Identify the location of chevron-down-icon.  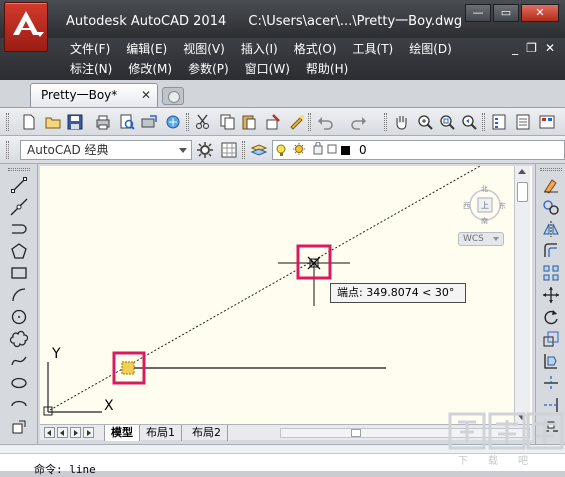
(496, 239).